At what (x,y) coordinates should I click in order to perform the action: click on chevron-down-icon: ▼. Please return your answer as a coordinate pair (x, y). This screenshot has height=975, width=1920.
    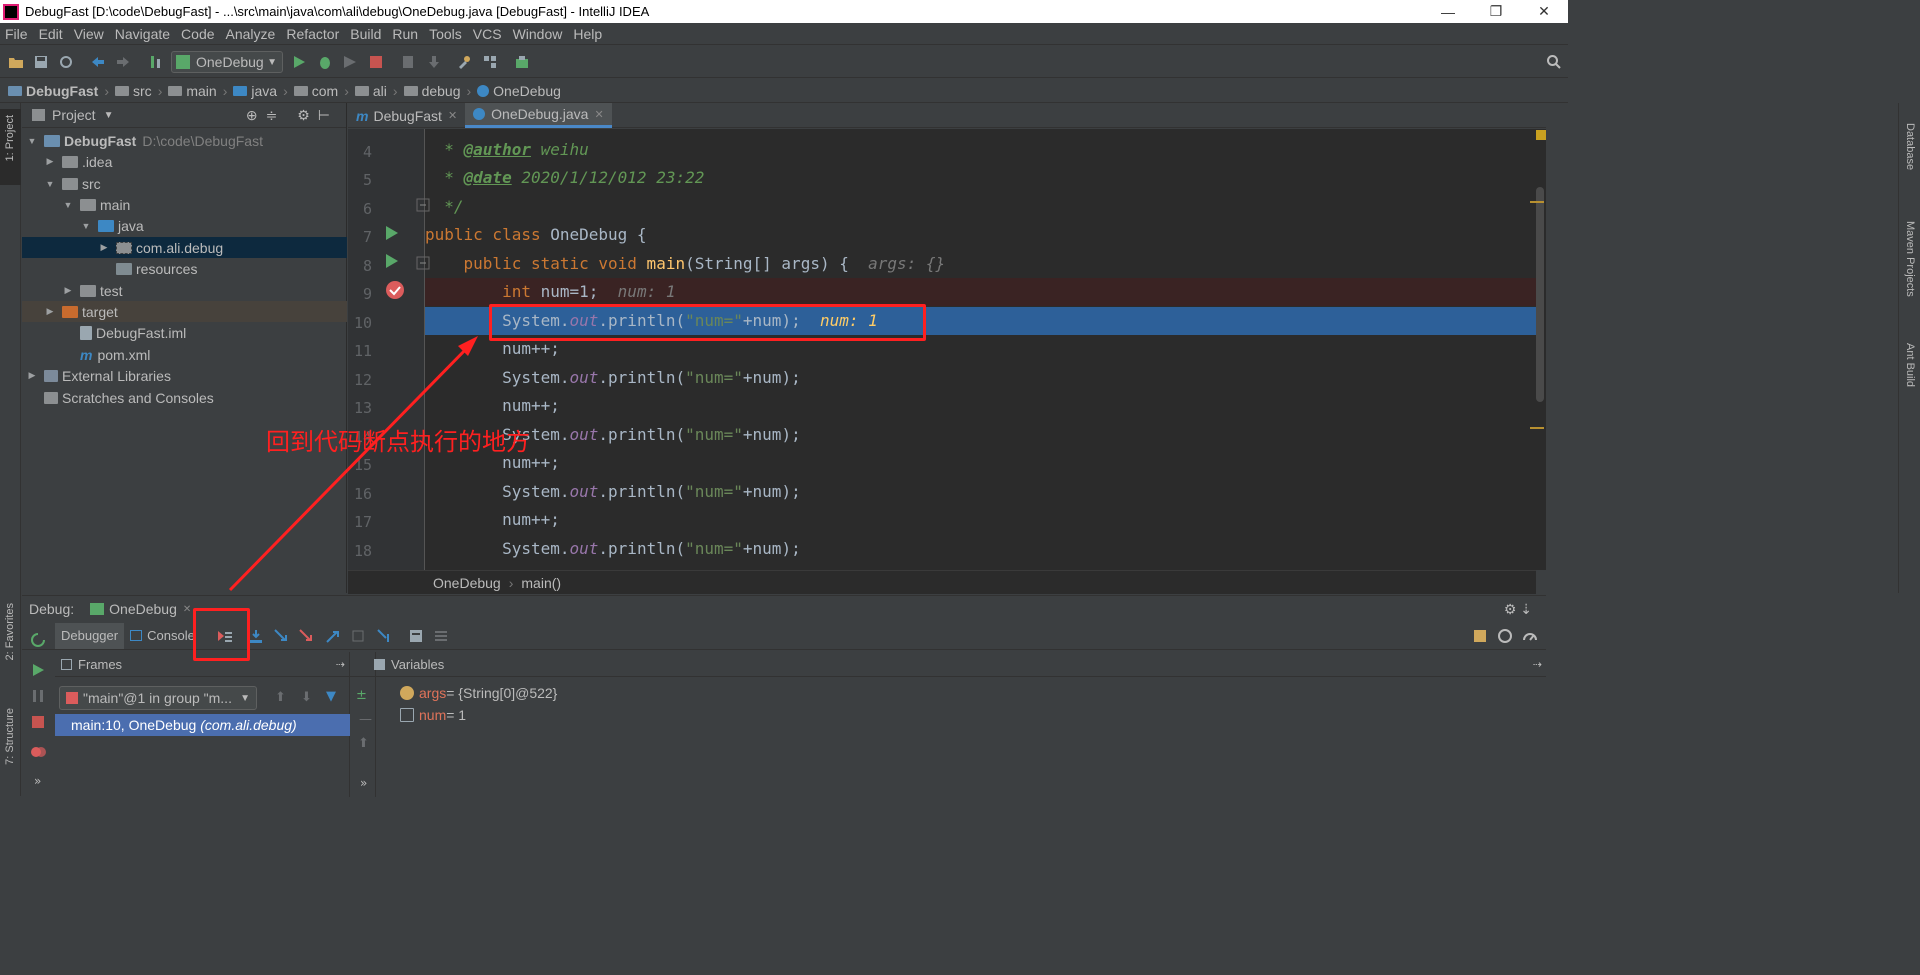
    Looking at the image, I should click on (109, 115).